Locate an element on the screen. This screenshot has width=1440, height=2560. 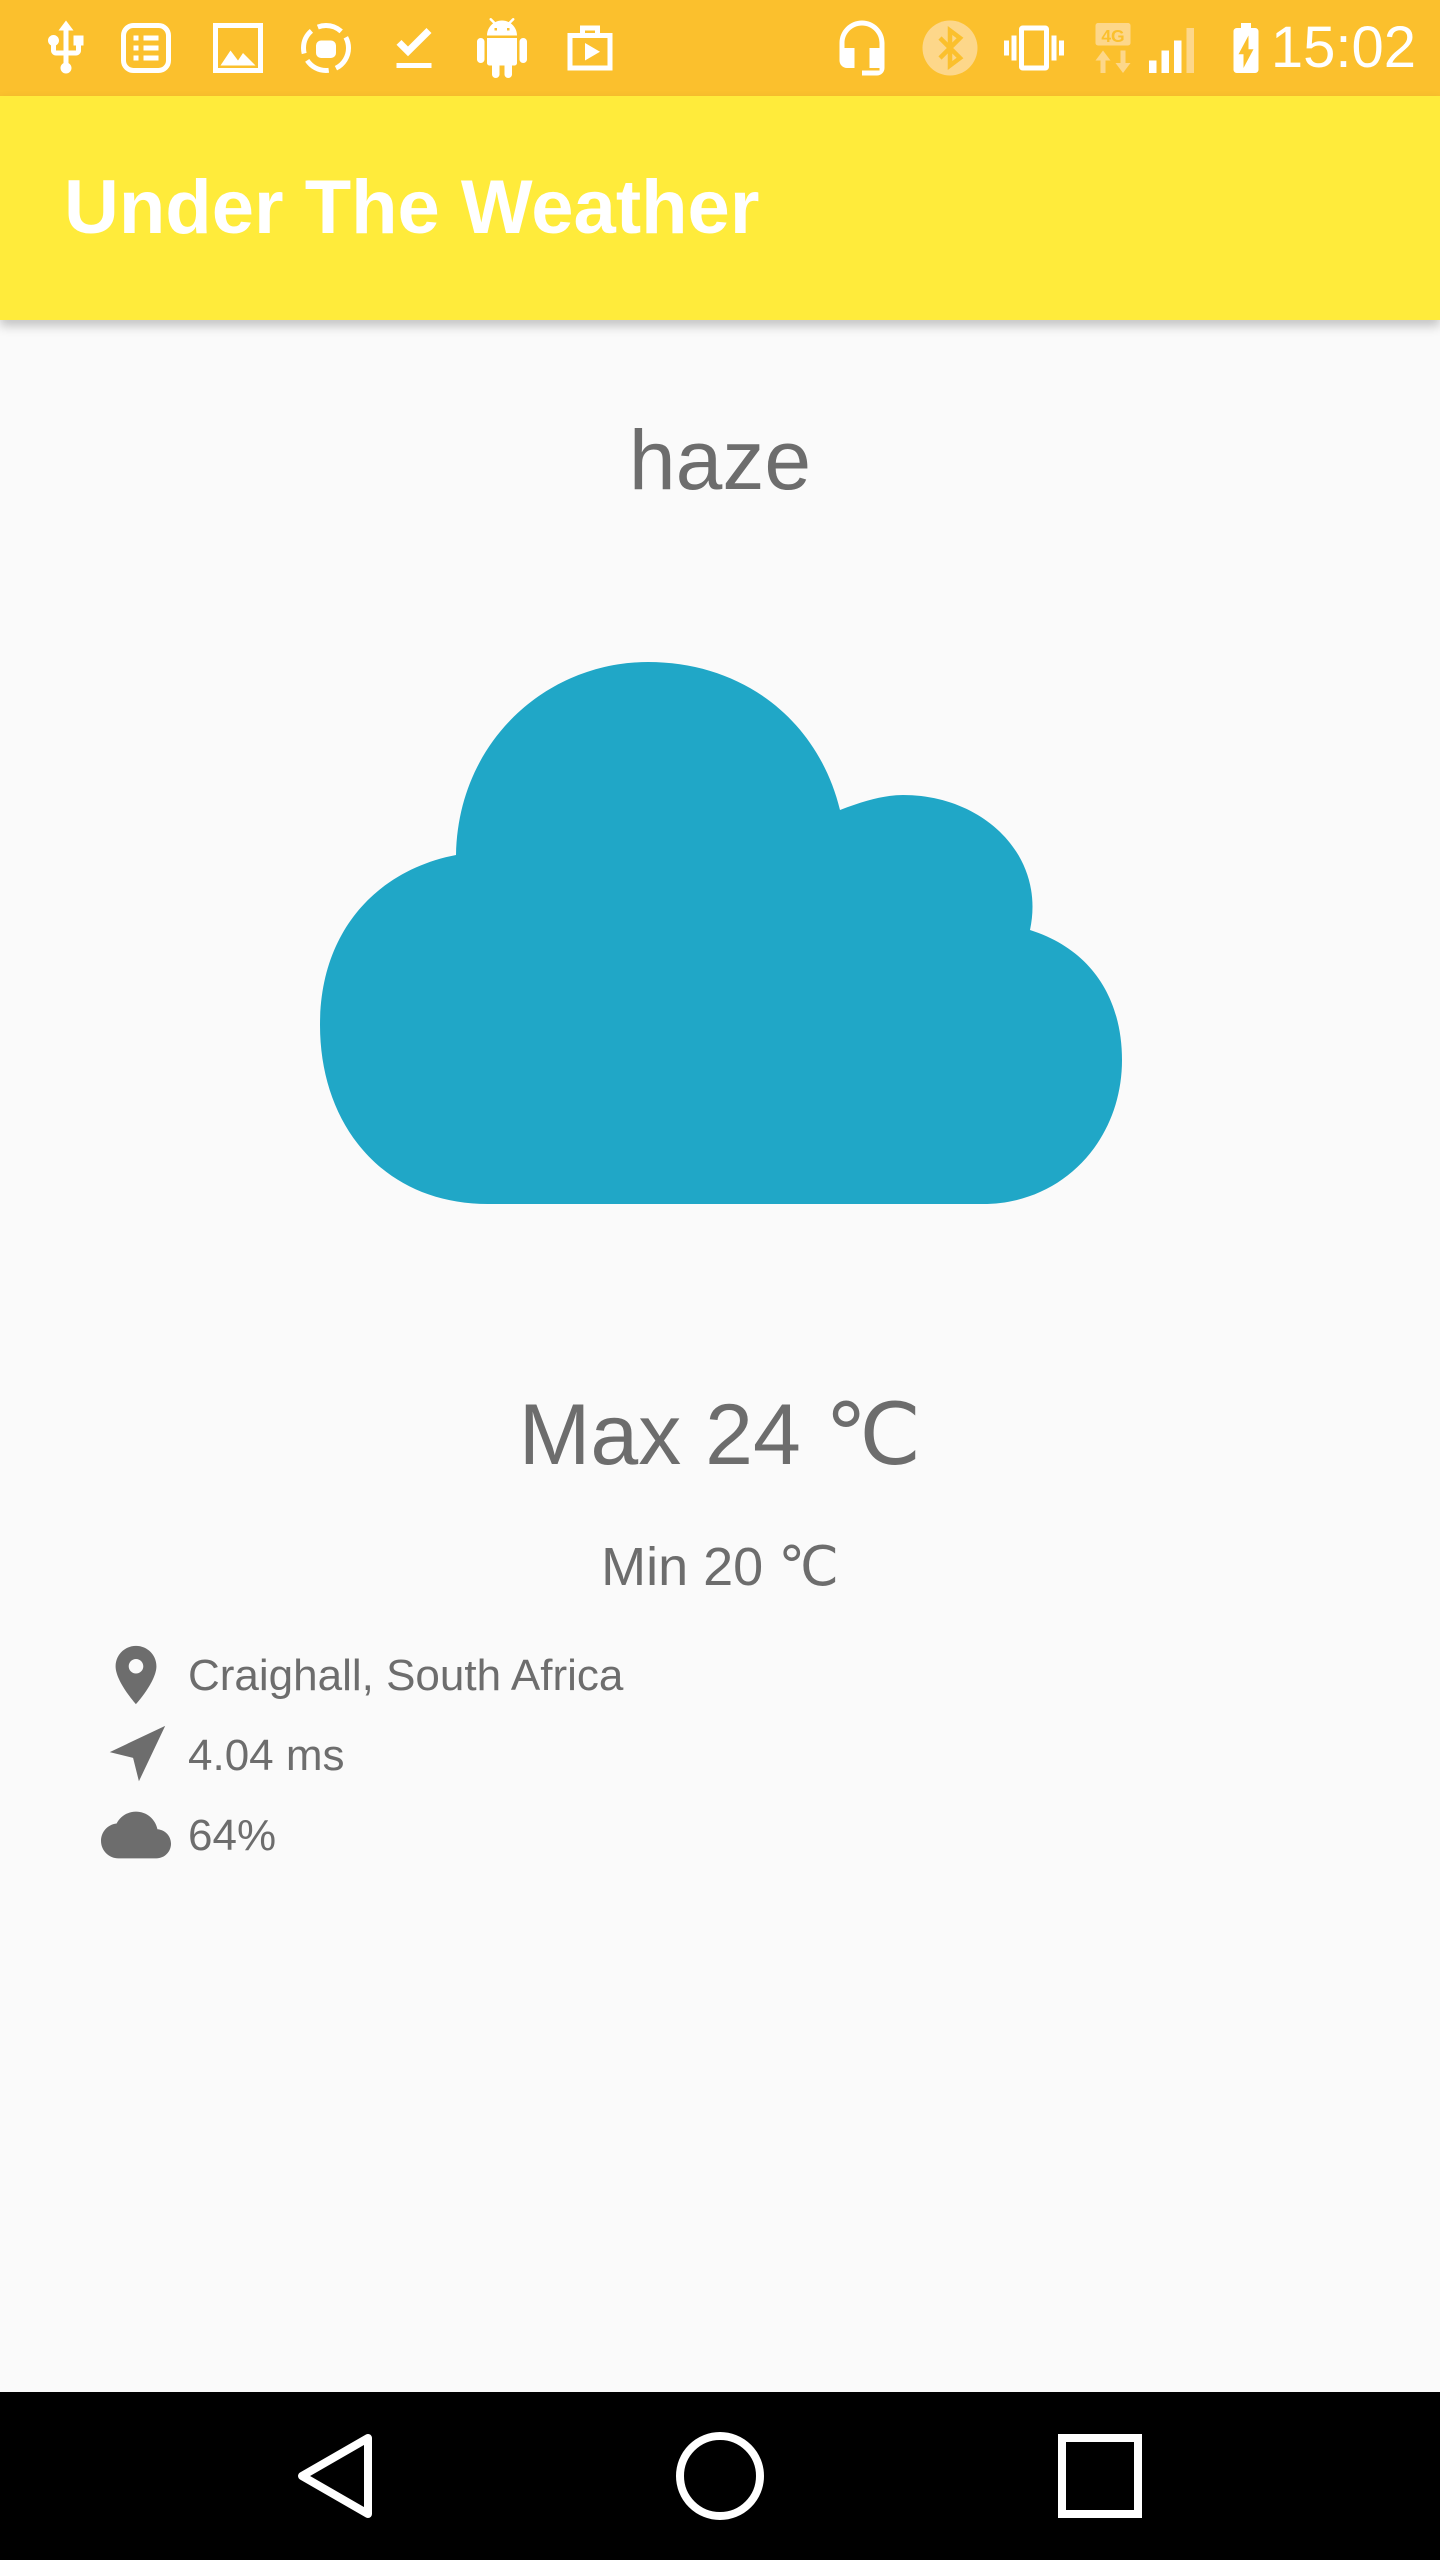
android-icon is located at coordinates (502, 48).